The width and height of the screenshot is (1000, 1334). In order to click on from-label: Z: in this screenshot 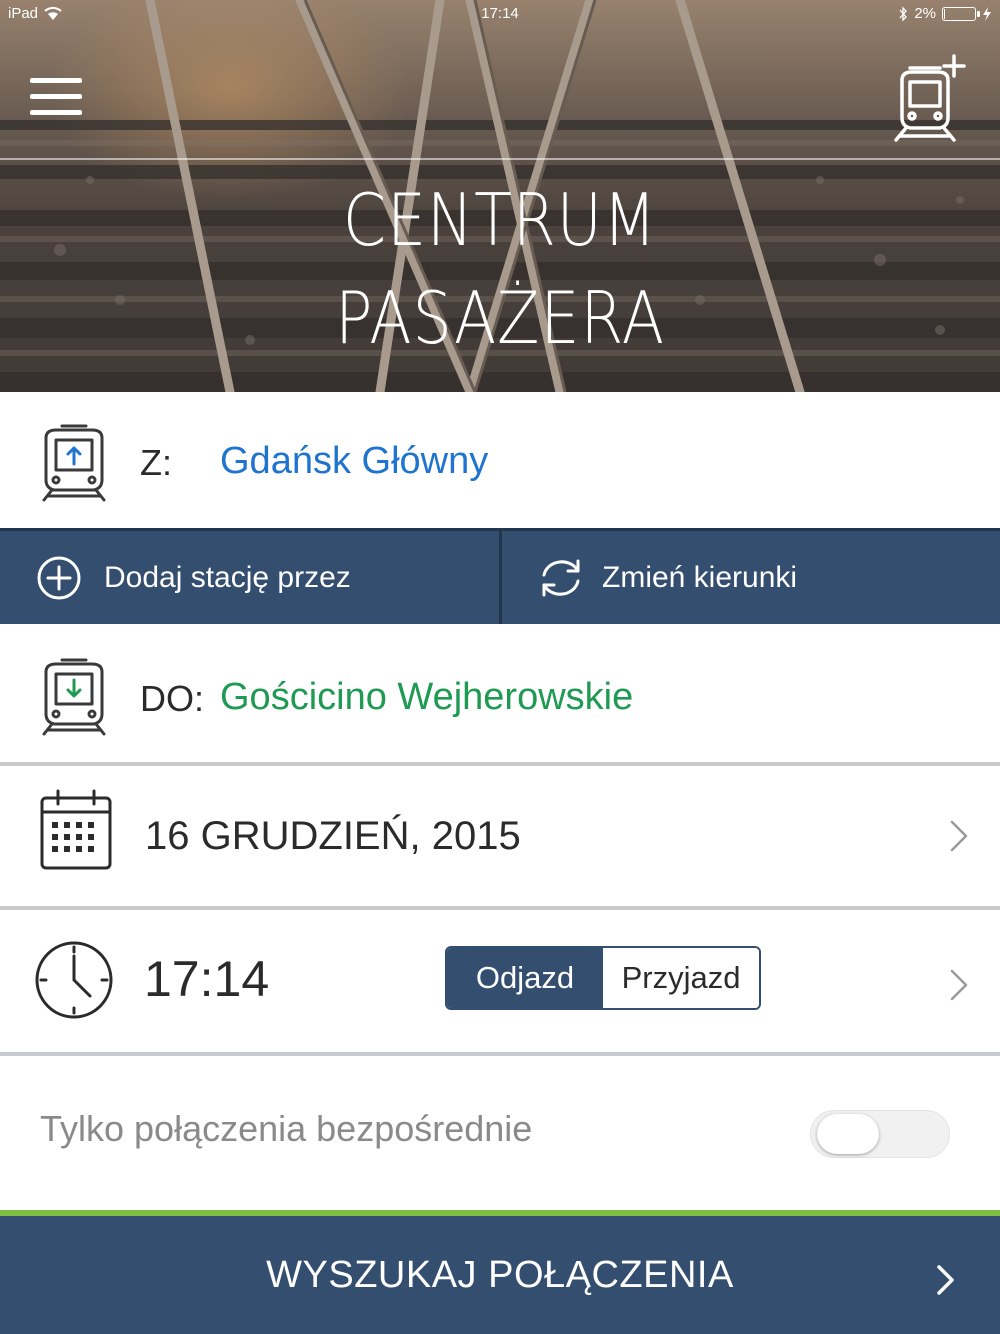, I will do `click(156, 462)`.